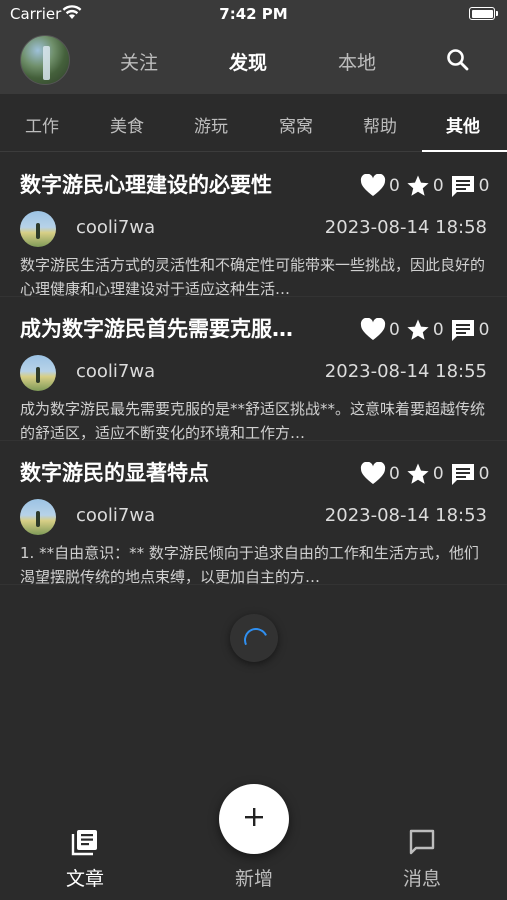  What do you see at coordinates (248, 61) in the screenshot?
I see `tab-discover: 发现` at bounding box center [248, 61].